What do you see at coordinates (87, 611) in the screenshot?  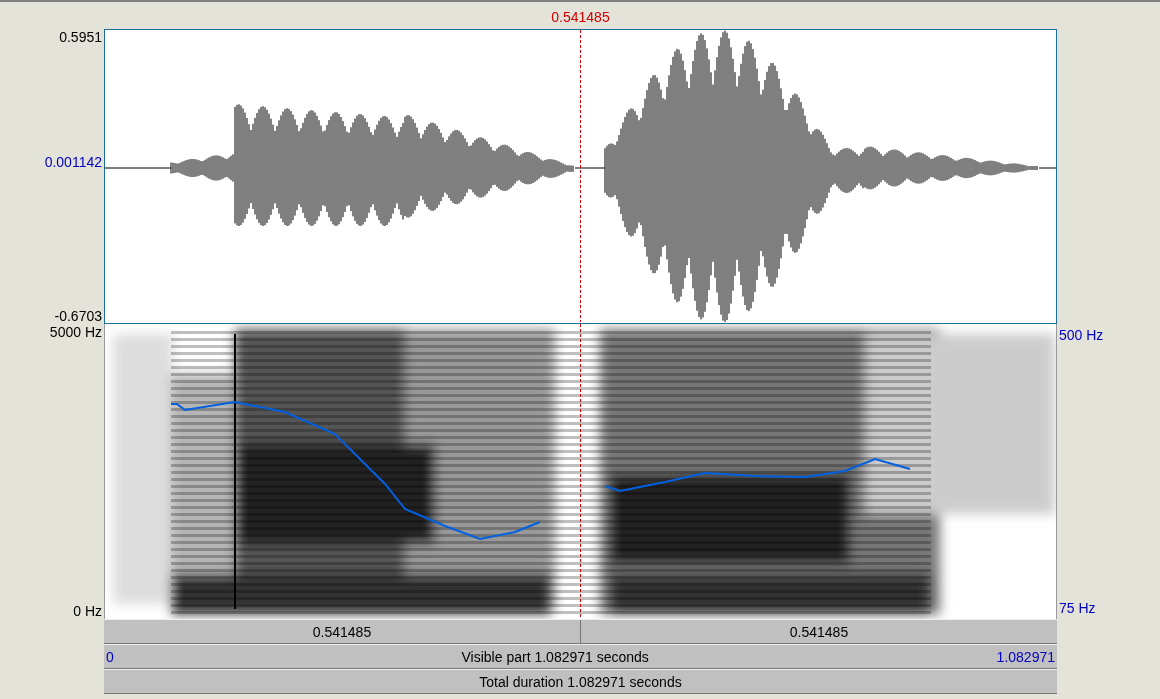 I see `axis-label: 0 Hz` at bounding box center [87, 611].